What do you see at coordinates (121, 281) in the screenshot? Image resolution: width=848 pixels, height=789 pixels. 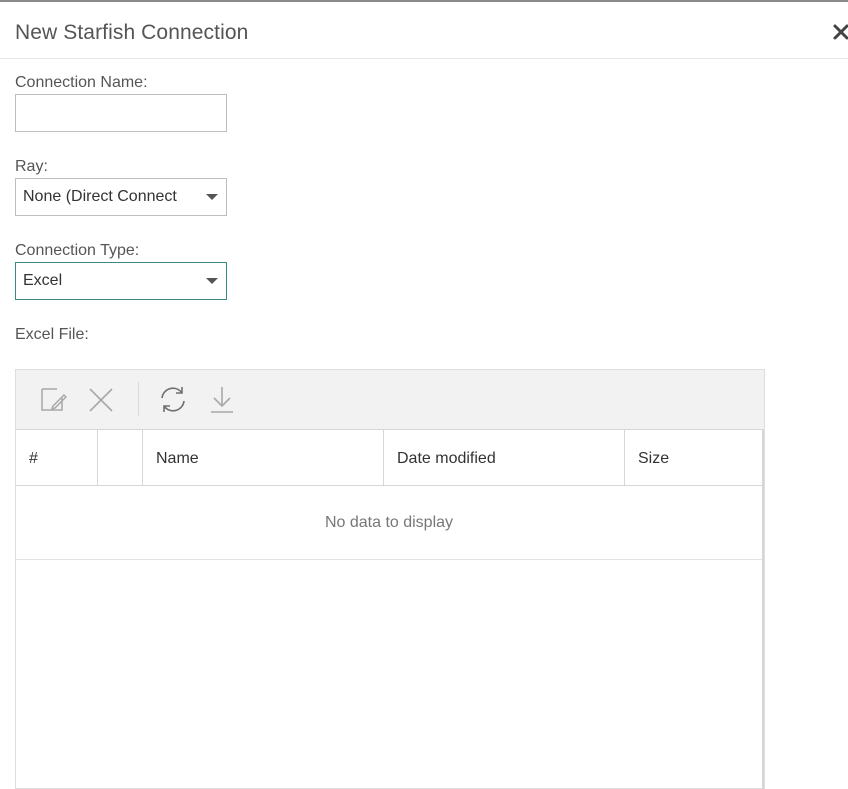 I see `connection-type-select: Excel` at bounding box center [121, 281].